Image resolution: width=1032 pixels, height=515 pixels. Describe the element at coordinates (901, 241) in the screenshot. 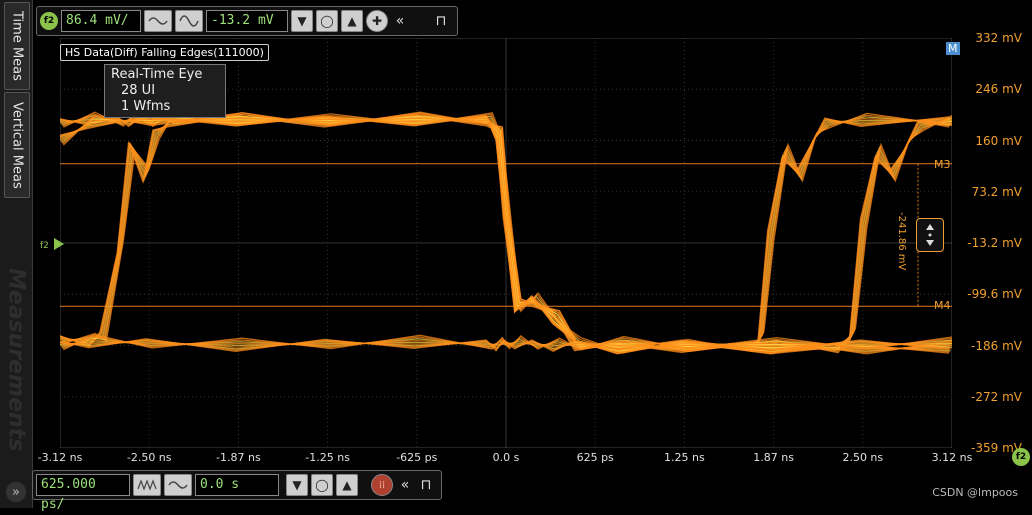

I see `marker-delta-readout: -241.86 mV` at that location.